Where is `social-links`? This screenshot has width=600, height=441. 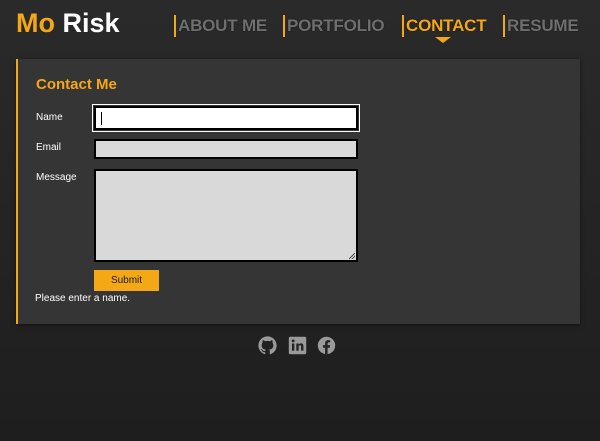 social-links is located at coordinates (300, 346).